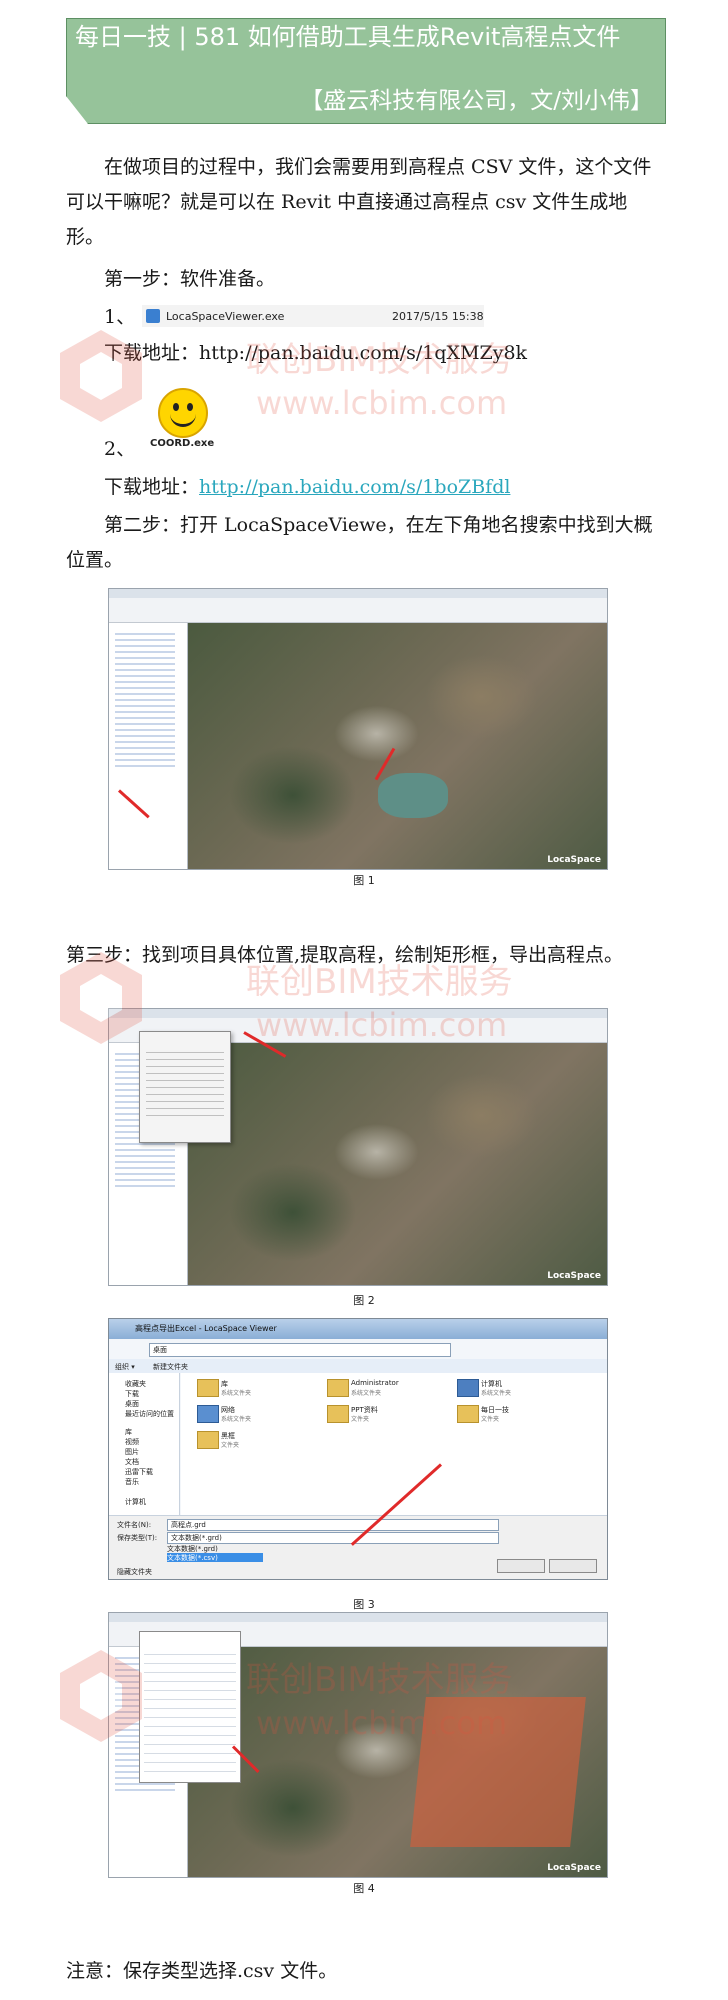  What do you see at coordinates (338, 1388) in the screenshot?
I see `user-folder-icon` at bounding box center [338, 1388].